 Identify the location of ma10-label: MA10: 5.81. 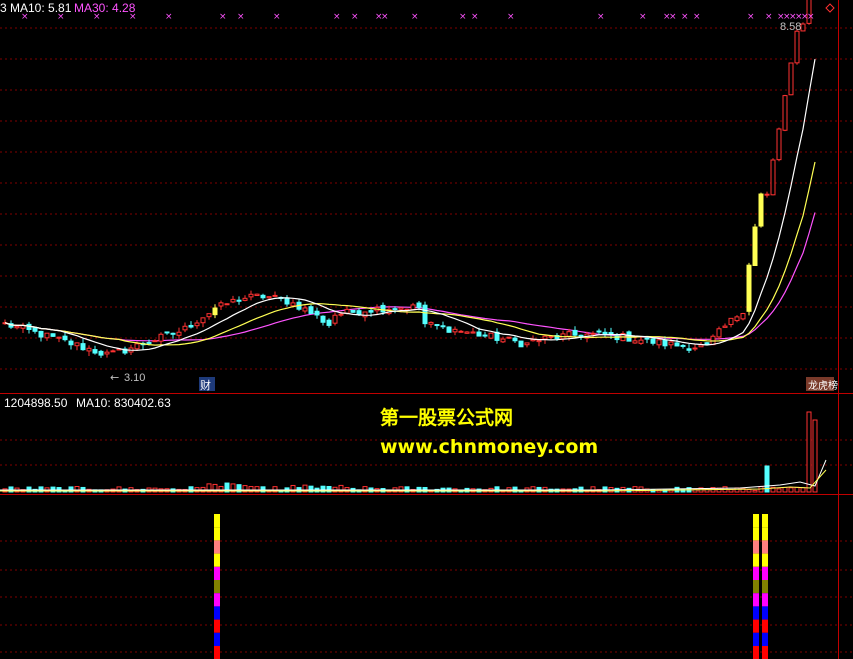
(41, 8).